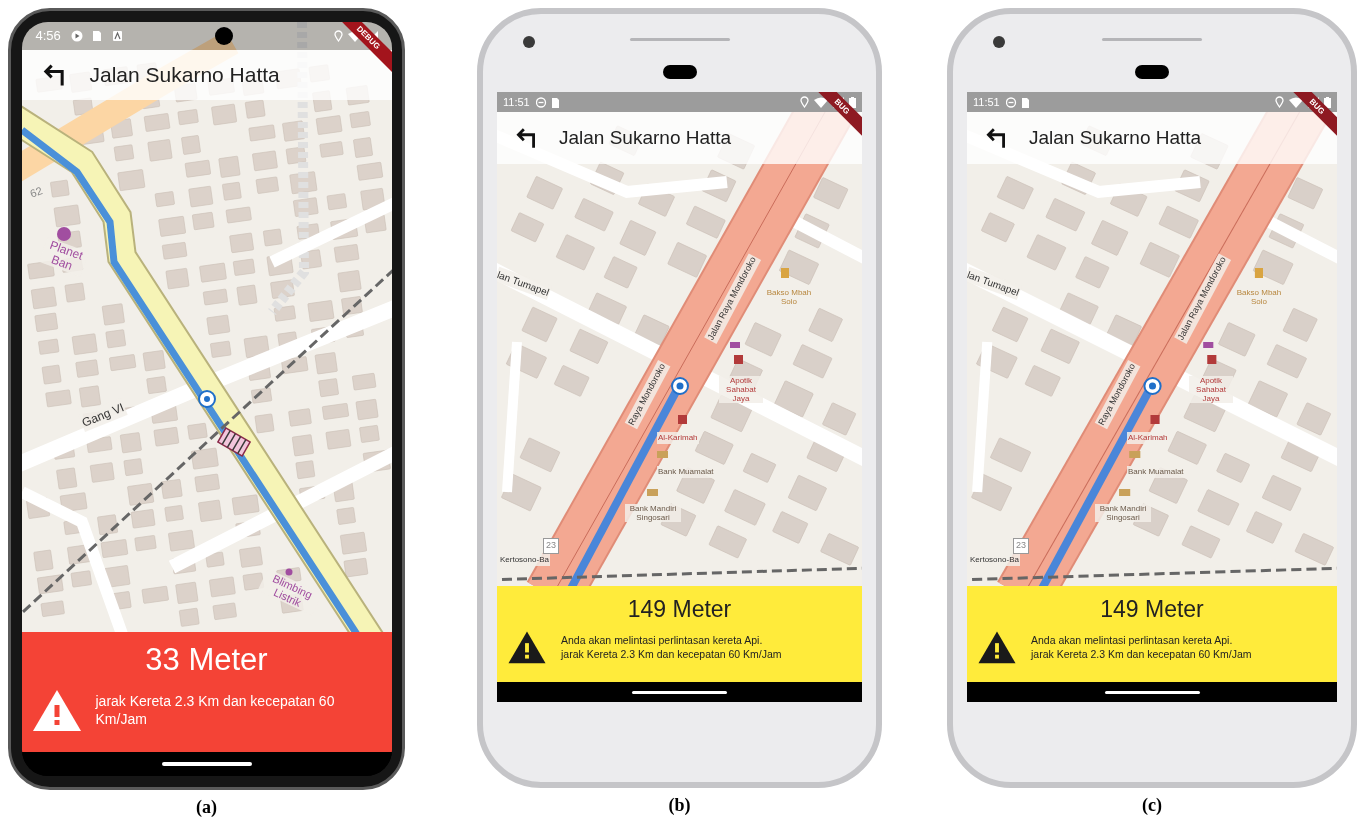 The width and height of the screenshot is (1370, 823). I want to click on figure-caption: (c), so click(1152, 805).